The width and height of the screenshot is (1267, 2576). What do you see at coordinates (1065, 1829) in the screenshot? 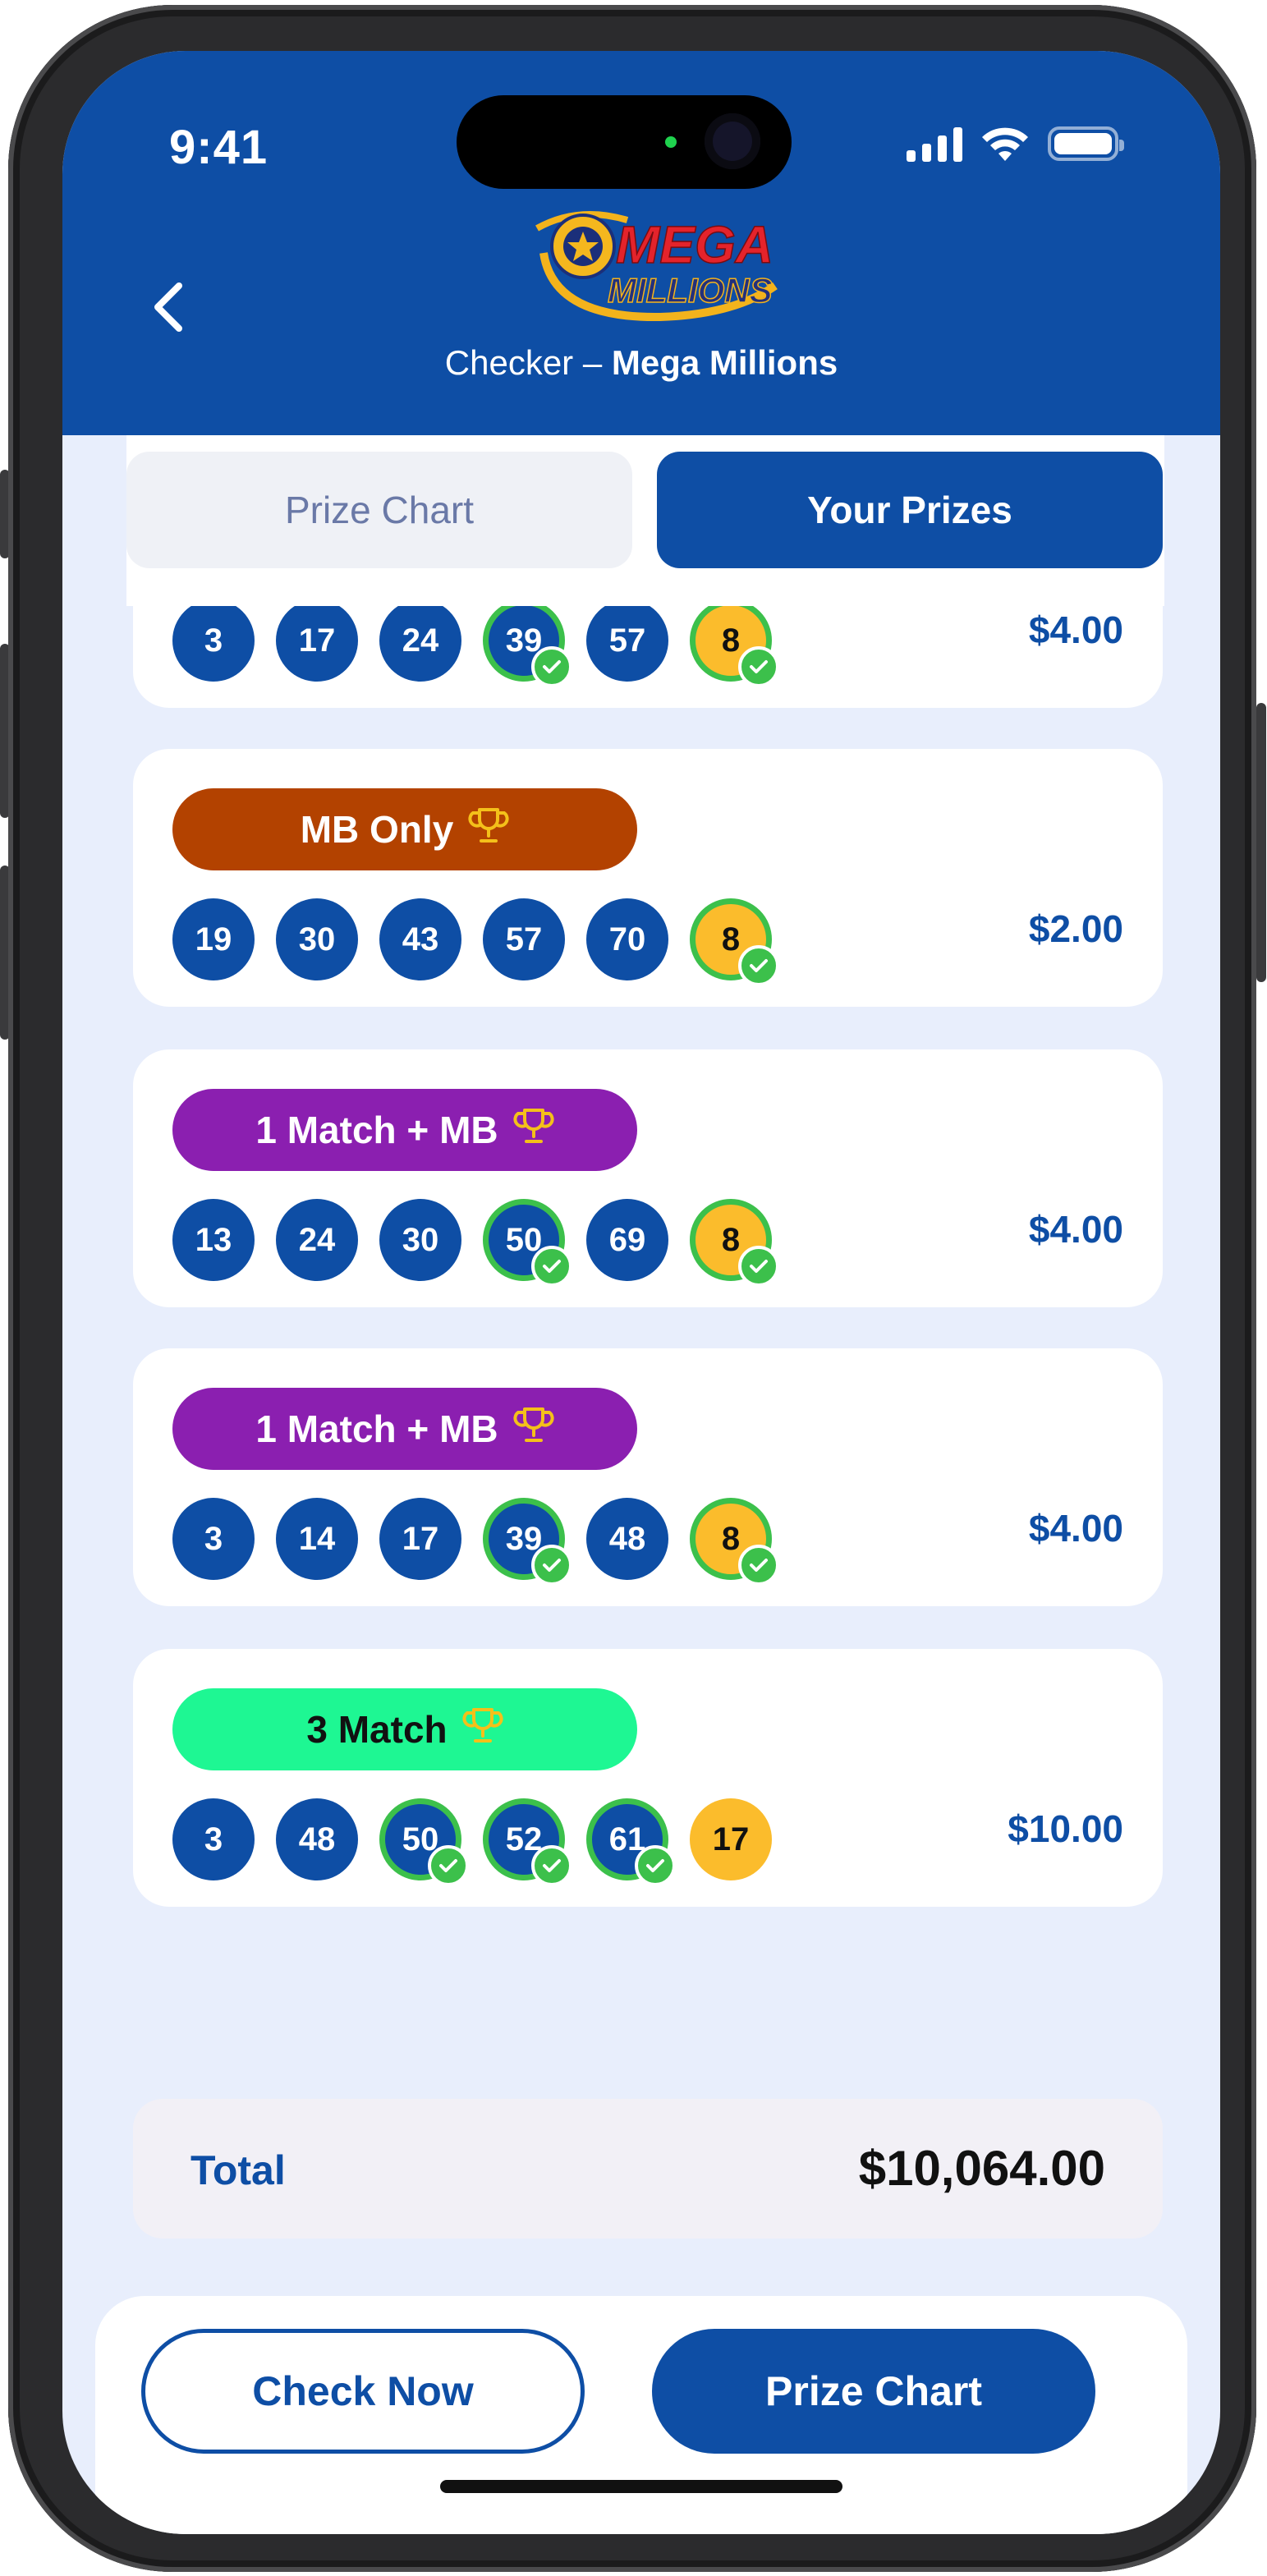
I see `prize-amount: $10.00` at bounding box center [1065, 1829].